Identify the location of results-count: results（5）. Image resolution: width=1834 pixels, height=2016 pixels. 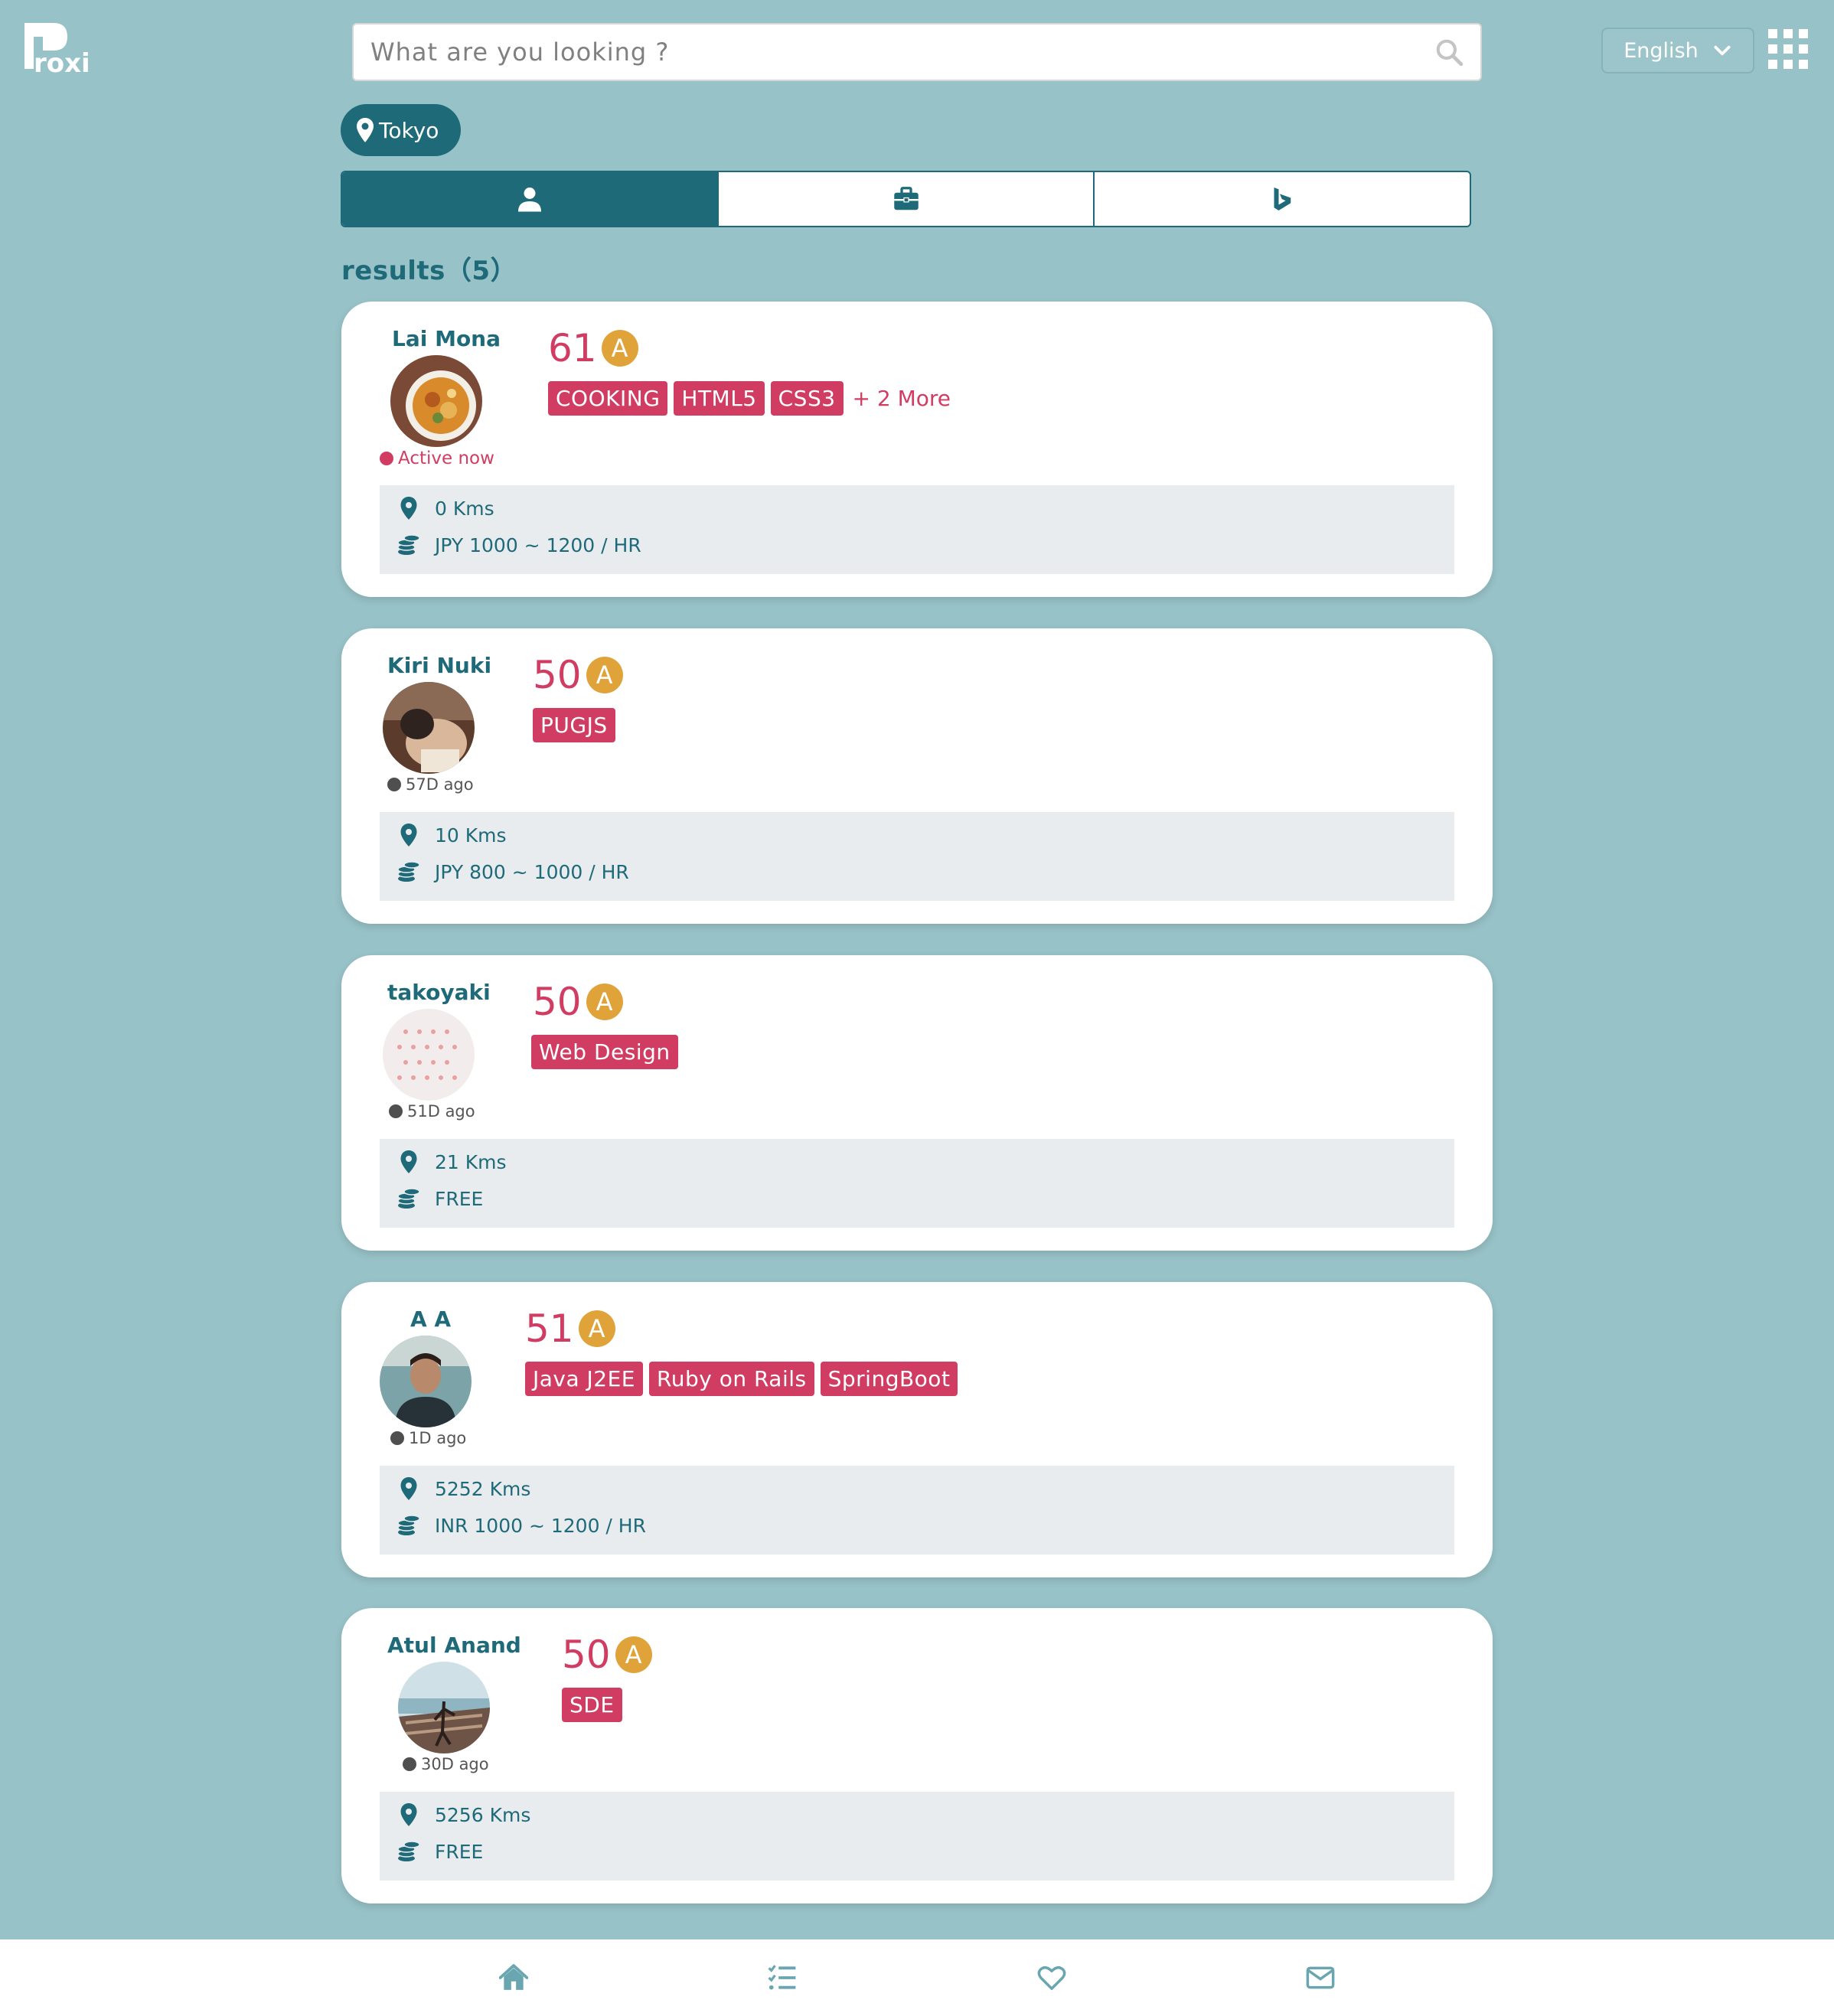
(429, 271).